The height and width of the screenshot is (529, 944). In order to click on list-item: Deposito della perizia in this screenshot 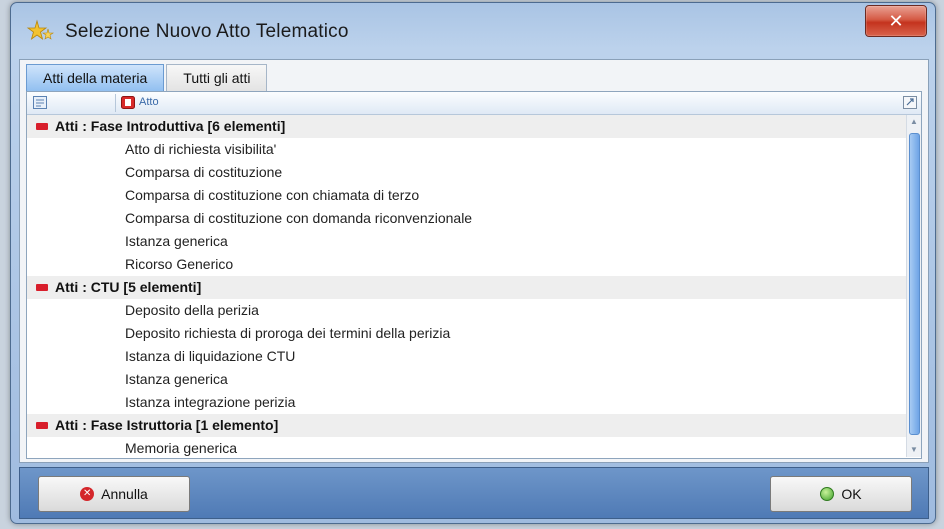, I will do `click(467, 310)`.